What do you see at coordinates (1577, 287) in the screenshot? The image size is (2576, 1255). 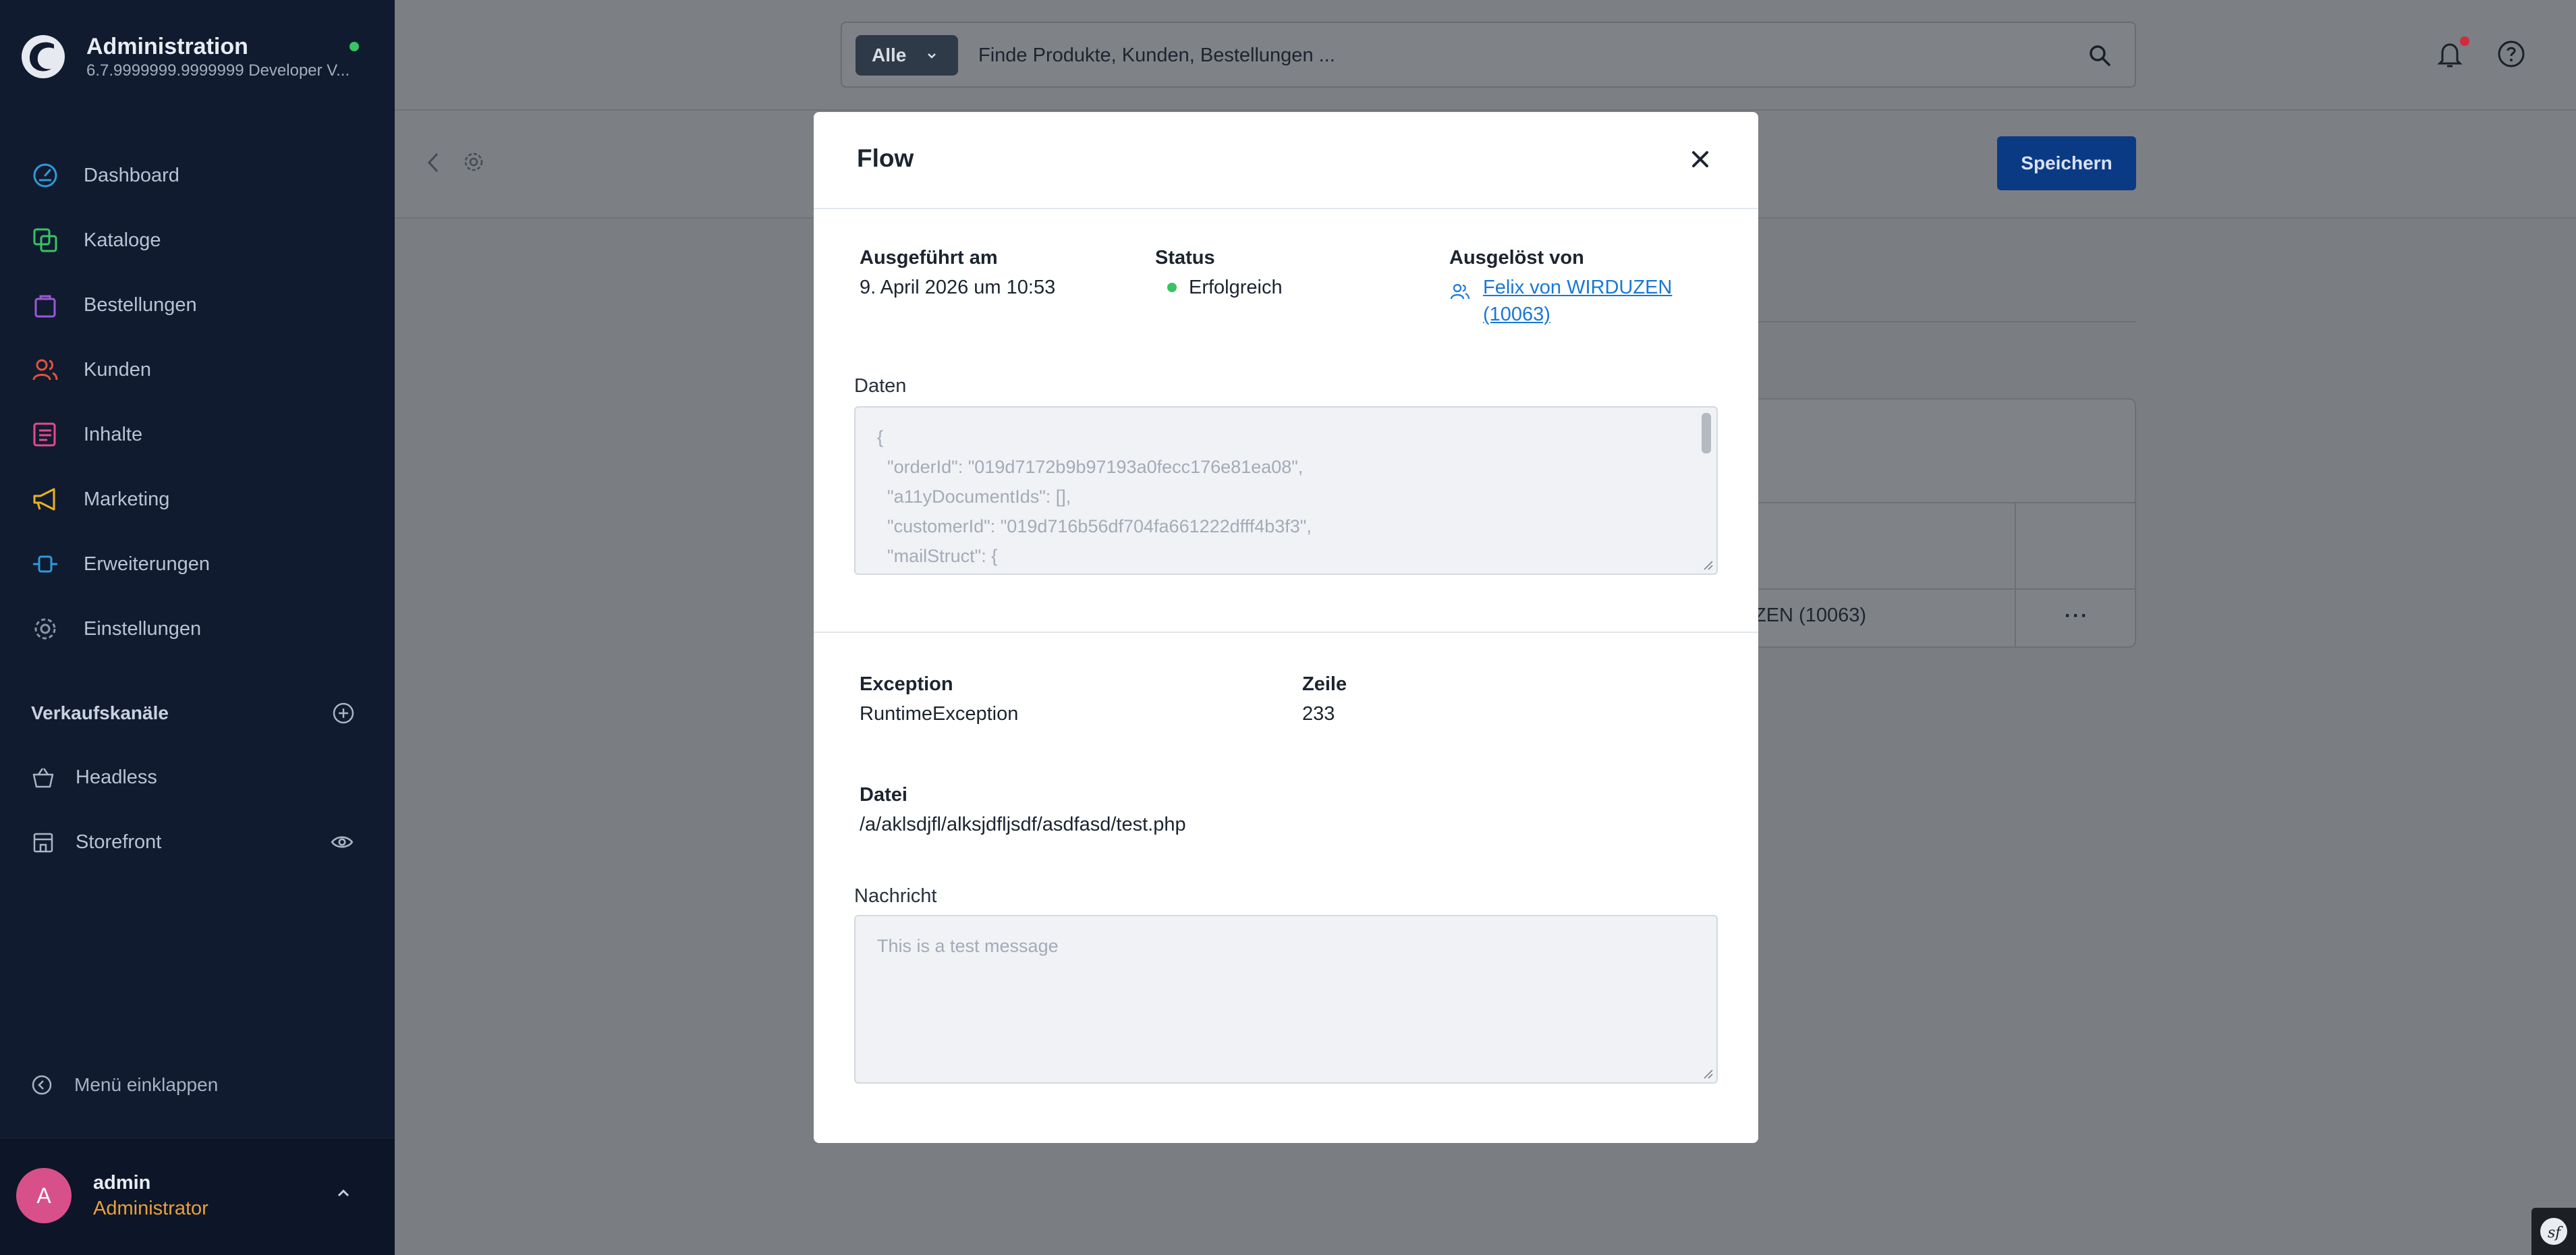 I see `triggered-by-line1: Felix von WIRDUZEN` at bounding box center [1577, 287].